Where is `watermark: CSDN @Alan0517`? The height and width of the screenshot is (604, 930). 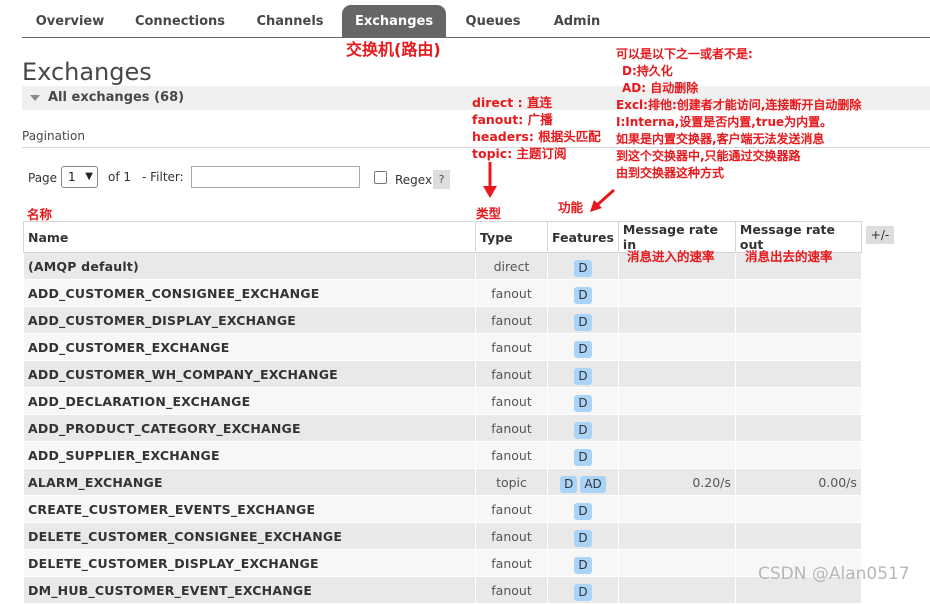
watermark: CSDN @Alan0517 is located at coordinates (834, 574).